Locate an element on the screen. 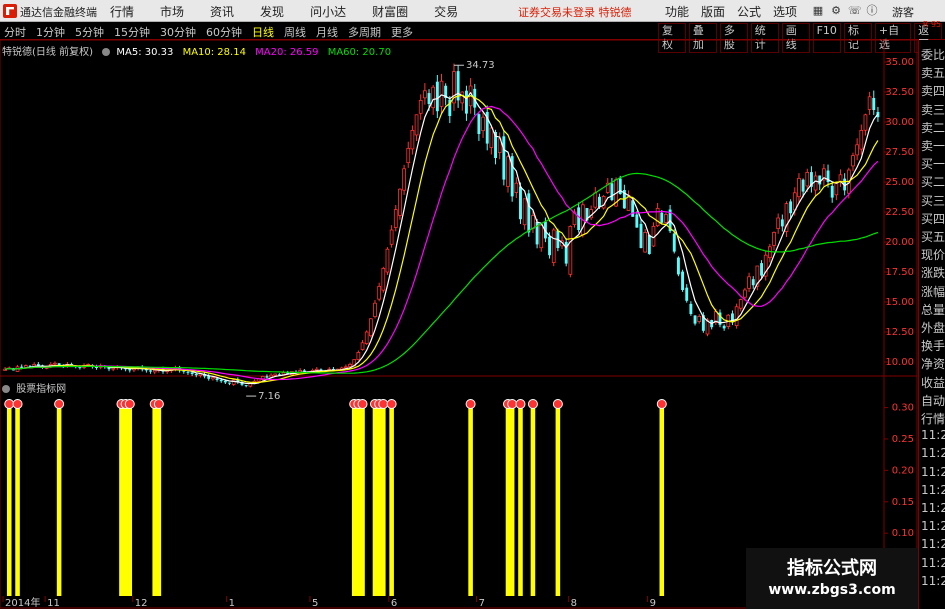 This screenshot has width=945, height=609. side-panel-item: 卖一 is located at coordinates (933, 145).